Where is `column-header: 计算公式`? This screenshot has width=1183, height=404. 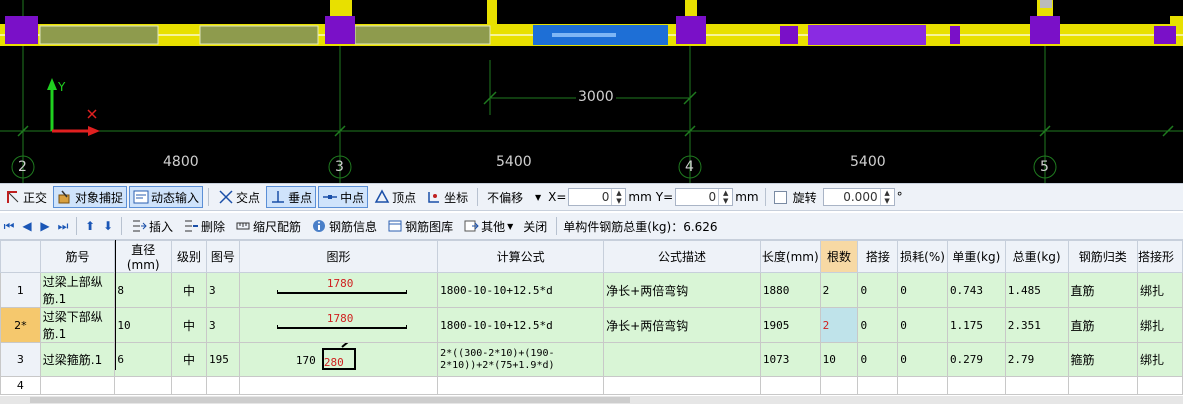
column-header: 计算公式 is located at coordinates (521, 256).